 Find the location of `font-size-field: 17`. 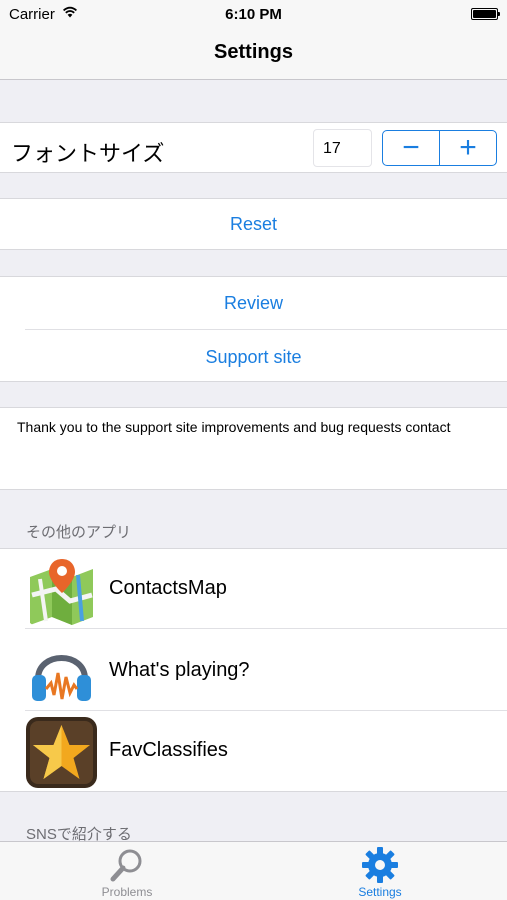

font-size-field: 17 is located at coordinates (342, 148).